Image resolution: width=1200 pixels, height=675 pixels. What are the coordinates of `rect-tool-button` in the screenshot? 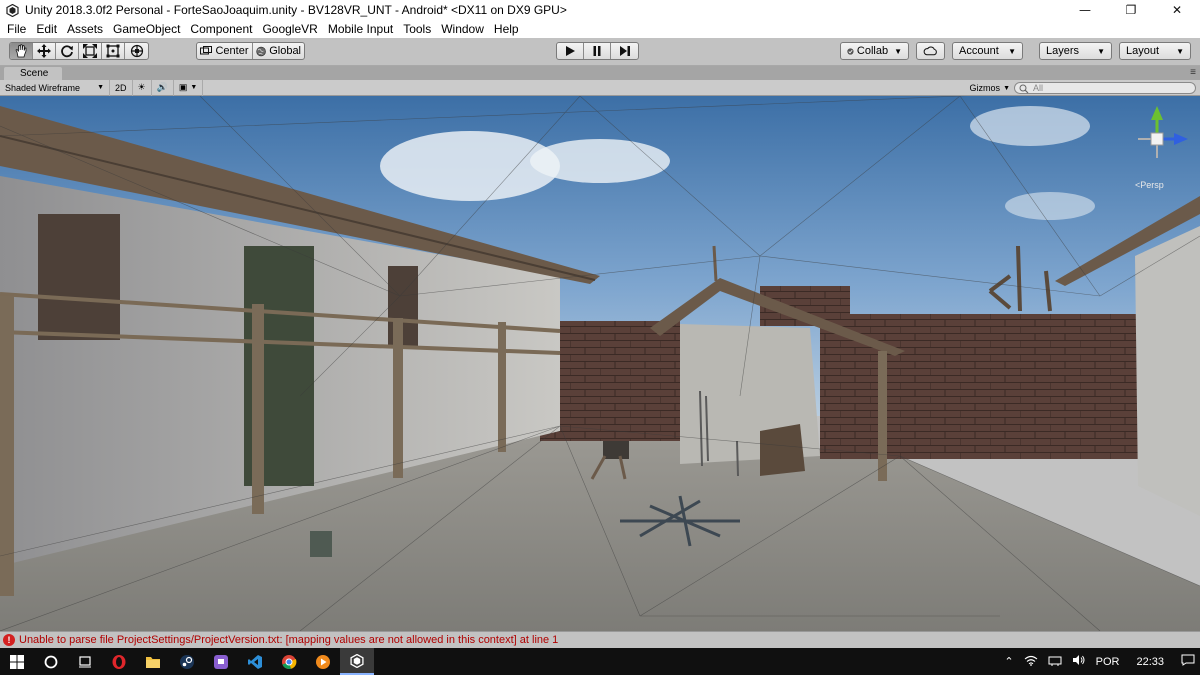 It's located at (113, 51).